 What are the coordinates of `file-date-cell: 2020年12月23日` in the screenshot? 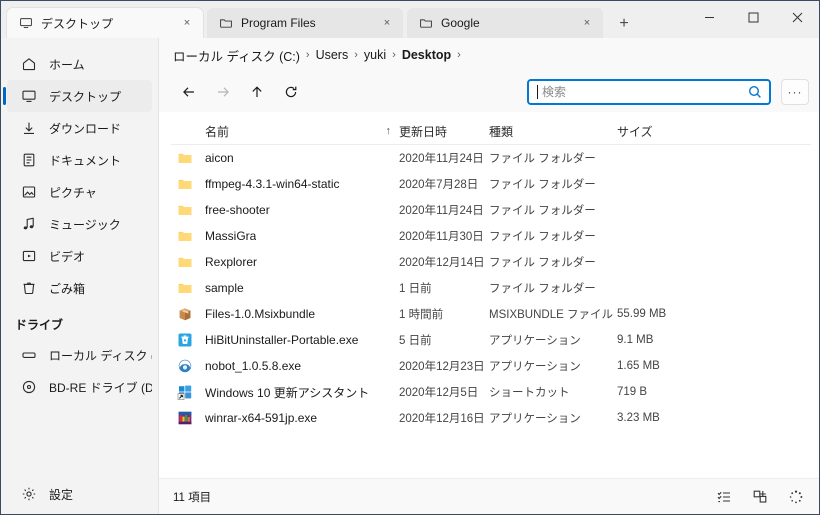 It's located at (442, 367).